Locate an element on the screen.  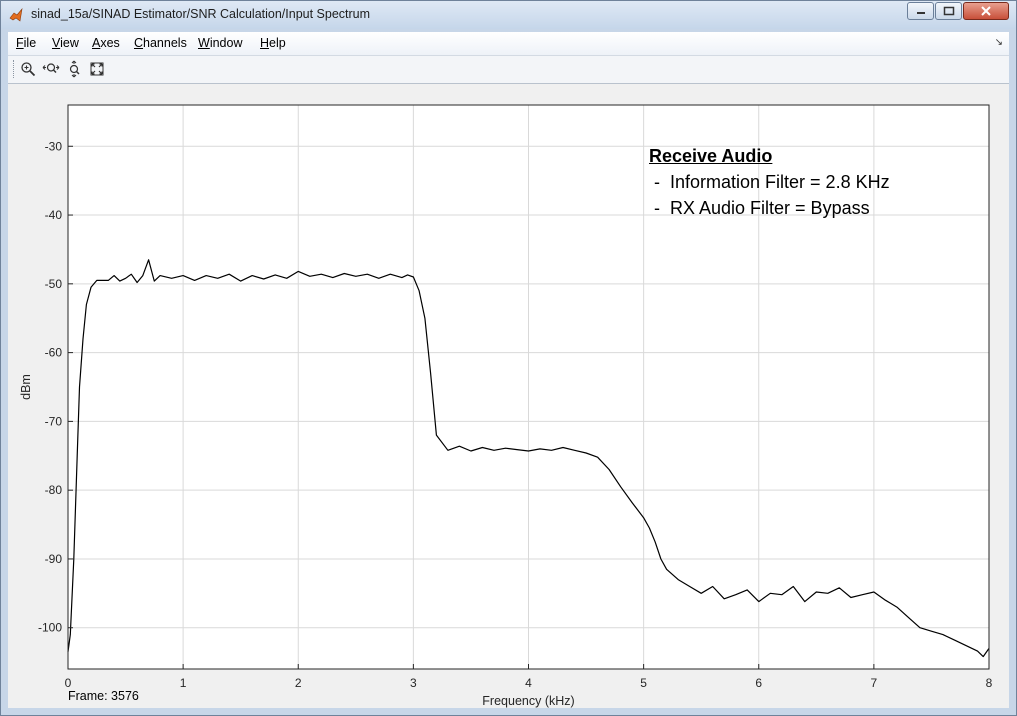
y-tick-label: -100 is located at coordinates (50, 628).